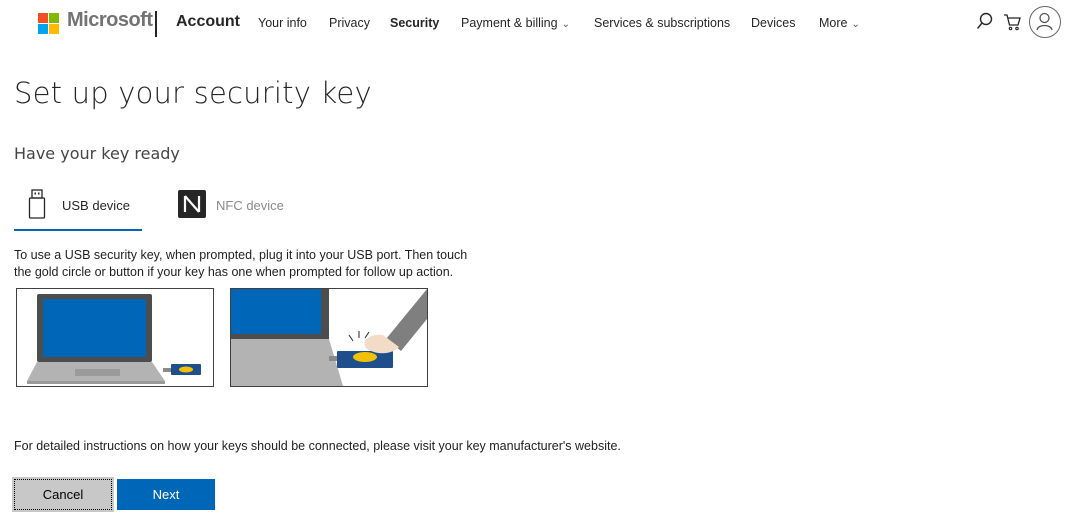 The width and height of the screenshot is (1067, 518). Describe the element at coordinates (166, 494) in the screenshot. I see `next-button: Next` at that location.